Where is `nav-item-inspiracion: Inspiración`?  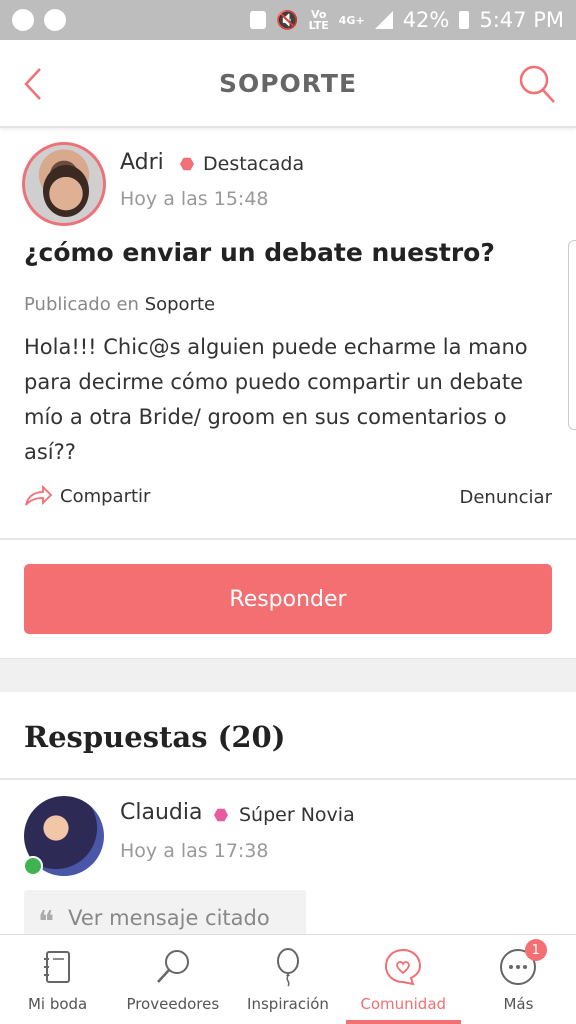 nav-item-inspiracion: Inspiración is located at coordinates (287, 979).